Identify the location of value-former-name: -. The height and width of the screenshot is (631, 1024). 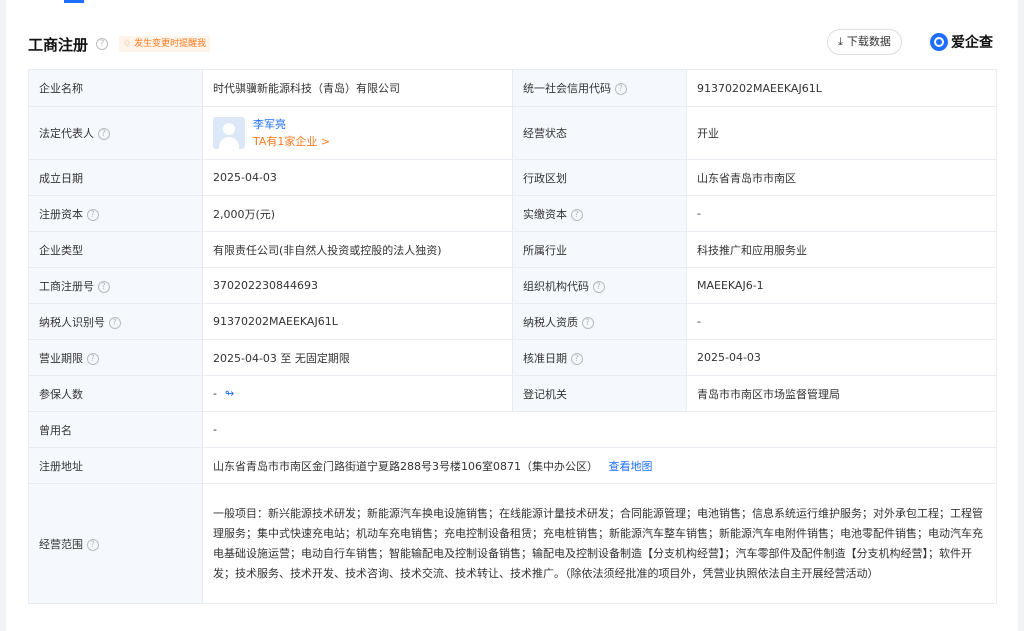
(599, 429).